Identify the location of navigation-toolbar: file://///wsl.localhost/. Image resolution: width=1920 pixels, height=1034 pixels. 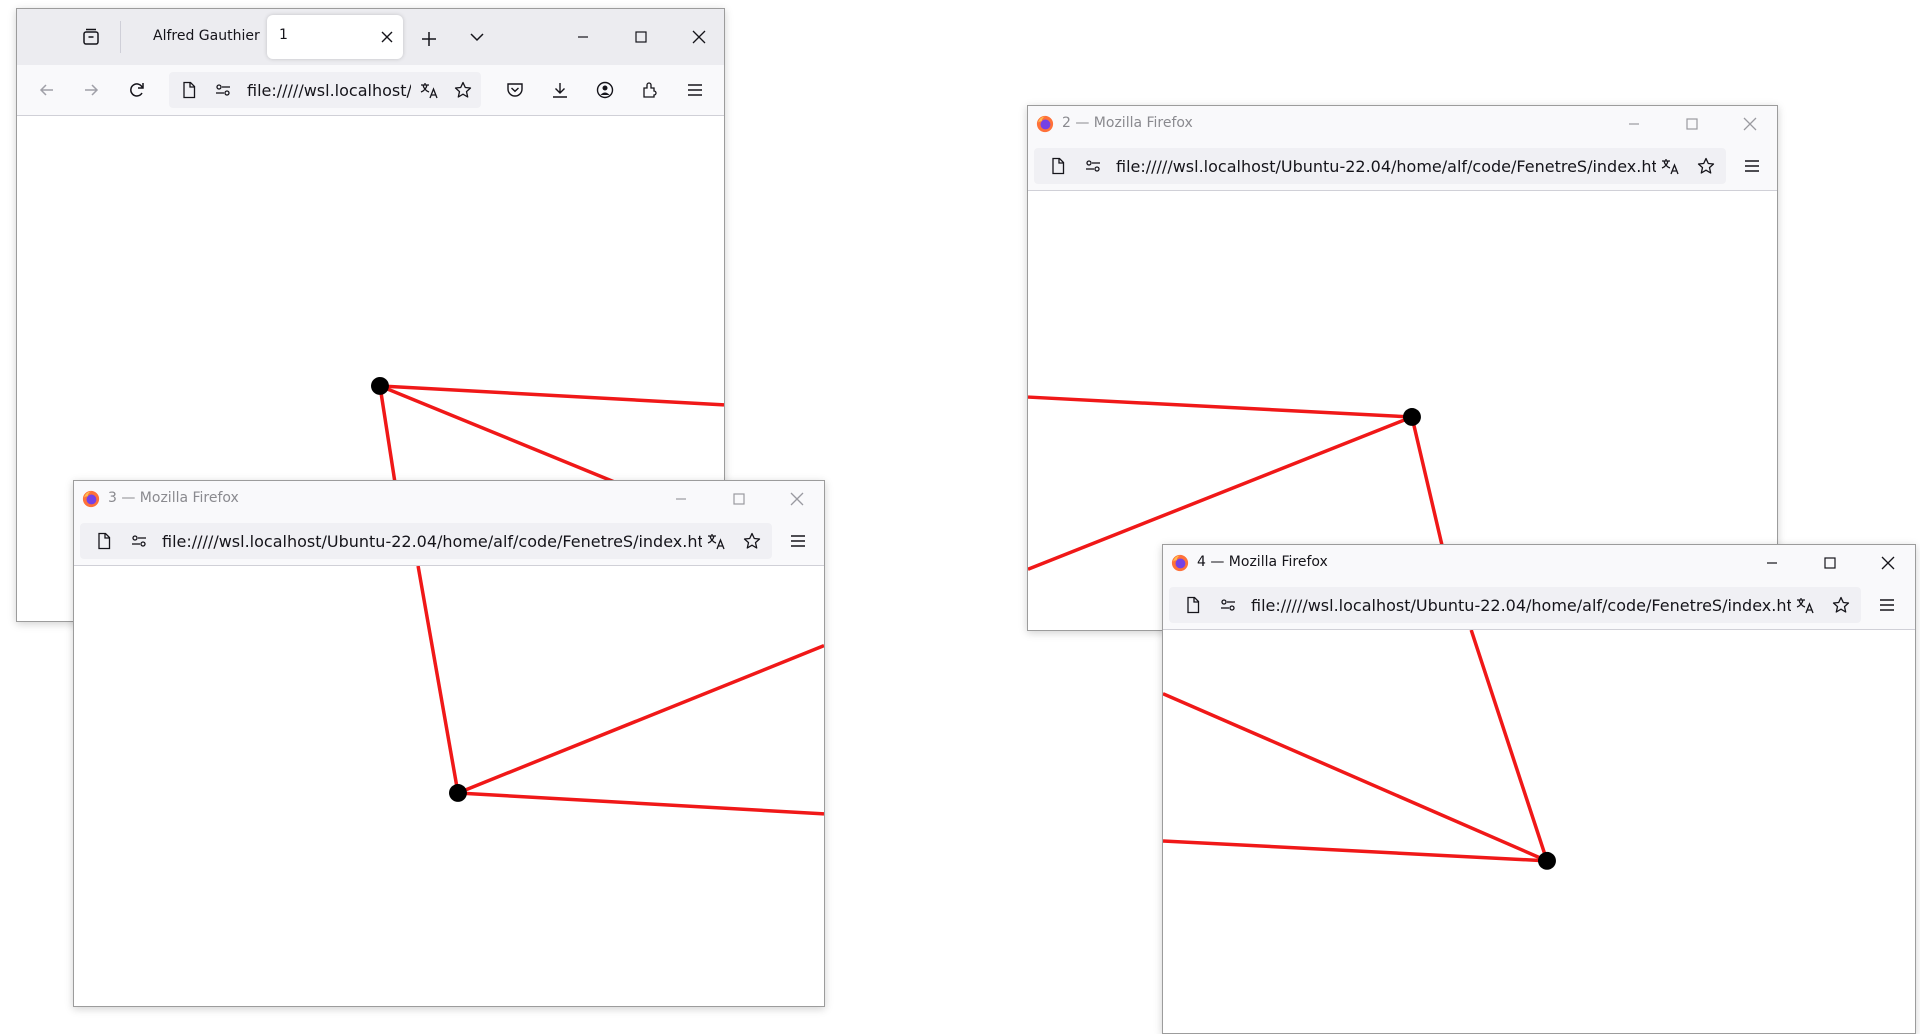
(370, 90).